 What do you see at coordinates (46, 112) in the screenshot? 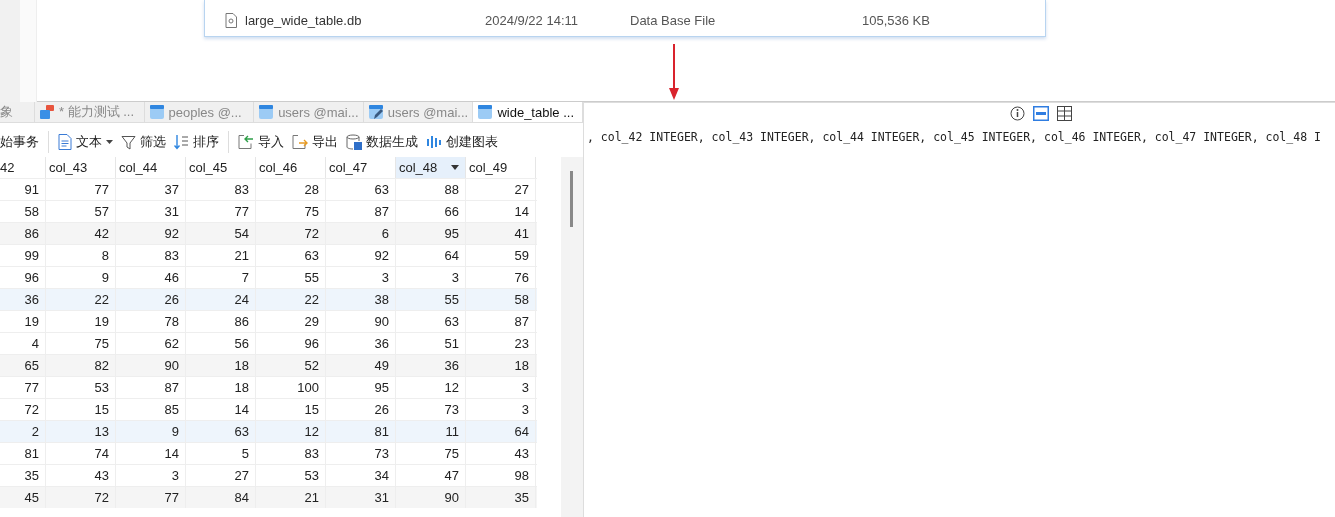
I see `query-icon` at bounding box center [46, 112].